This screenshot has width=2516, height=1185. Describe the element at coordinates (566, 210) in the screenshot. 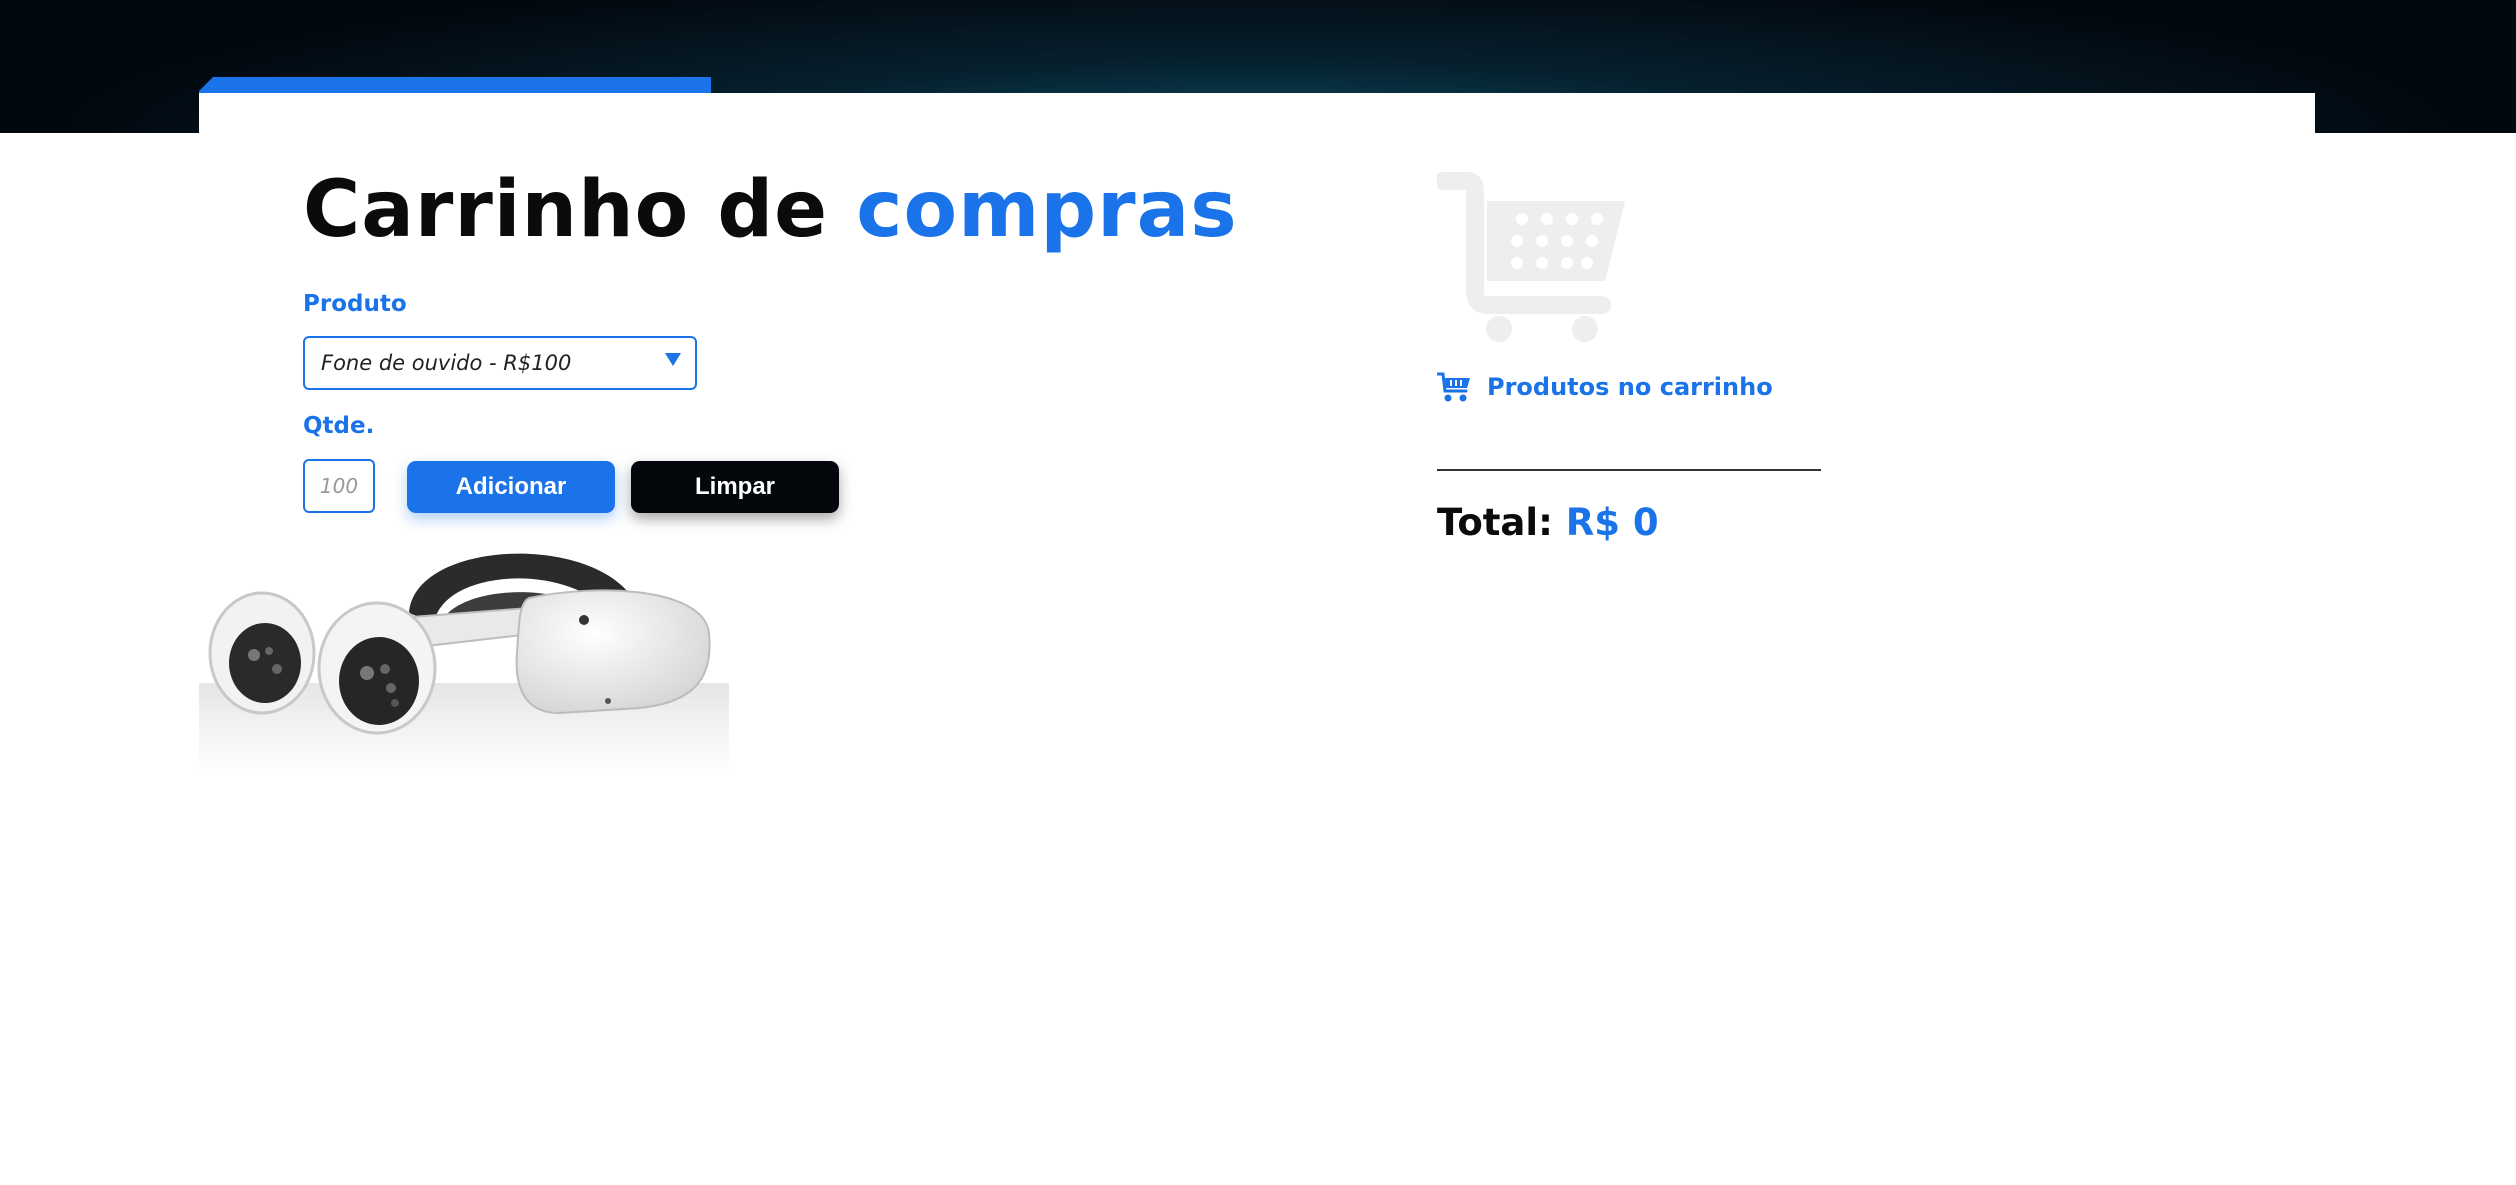

I see `title-main: Carrinho de` at that location.